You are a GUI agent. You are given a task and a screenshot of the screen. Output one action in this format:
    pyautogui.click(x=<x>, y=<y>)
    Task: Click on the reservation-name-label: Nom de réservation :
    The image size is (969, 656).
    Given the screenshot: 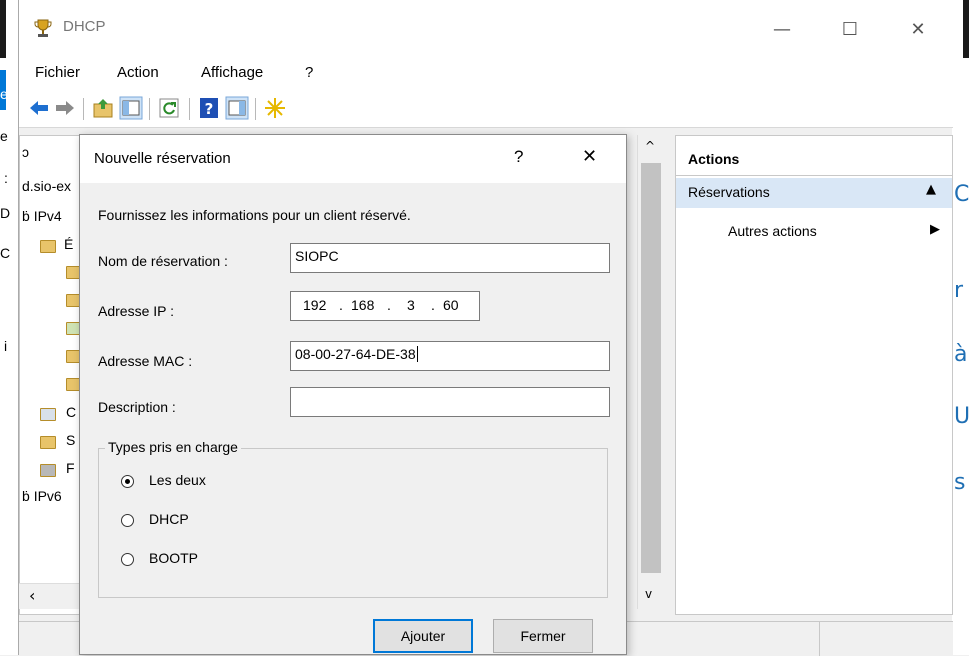 What is the action you would take?
    pyautogui.click(x=163, y=261)
    